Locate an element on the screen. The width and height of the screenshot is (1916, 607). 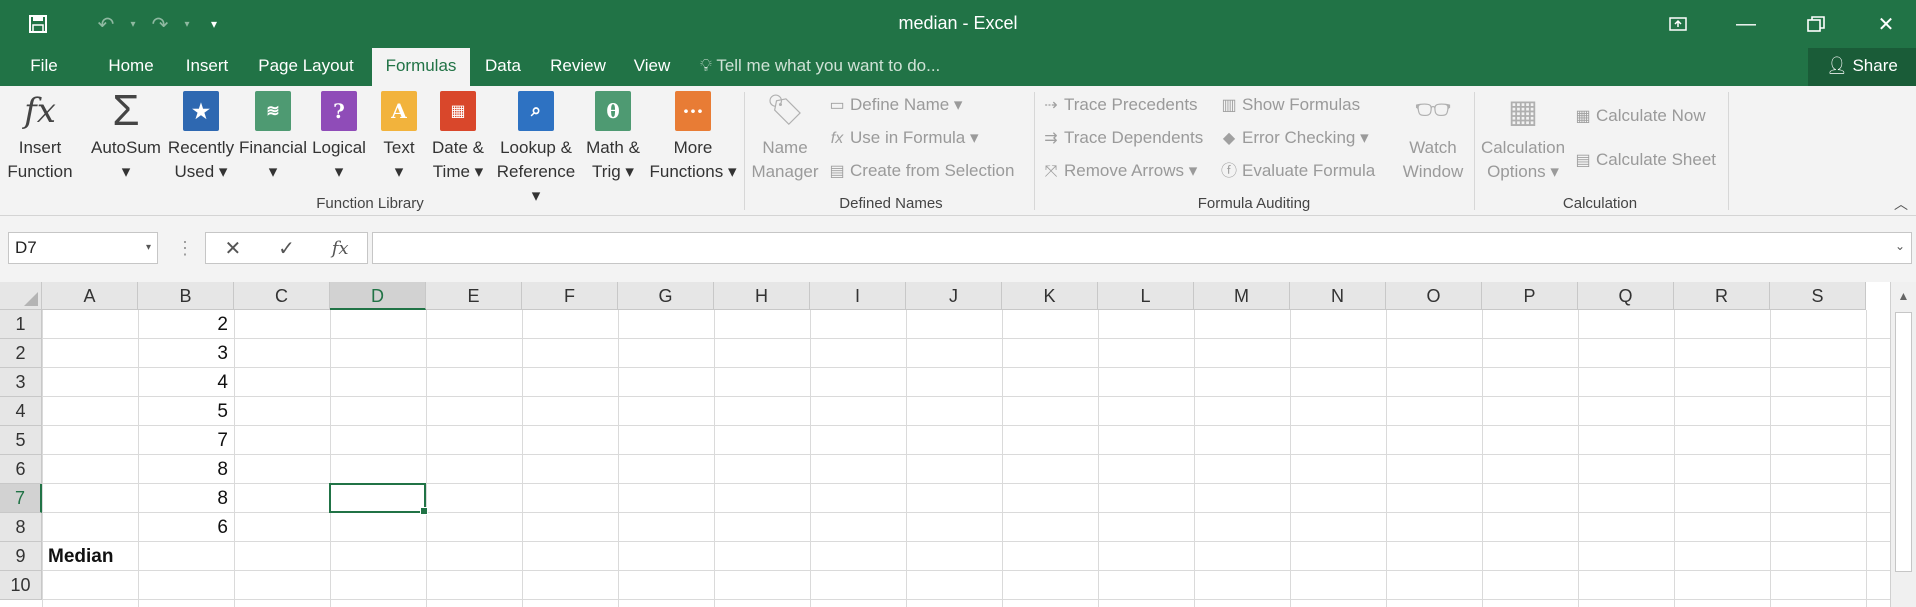
name-box-dropdown-icon: ▾ is located at coordinates (148, 248).